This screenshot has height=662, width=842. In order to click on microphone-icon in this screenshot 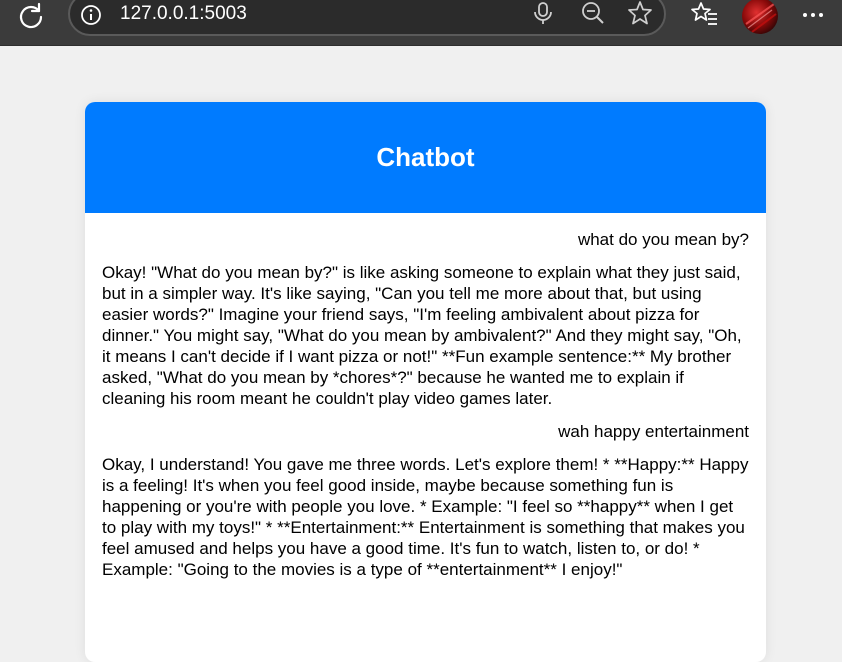, I will do `click(543, 13)`.